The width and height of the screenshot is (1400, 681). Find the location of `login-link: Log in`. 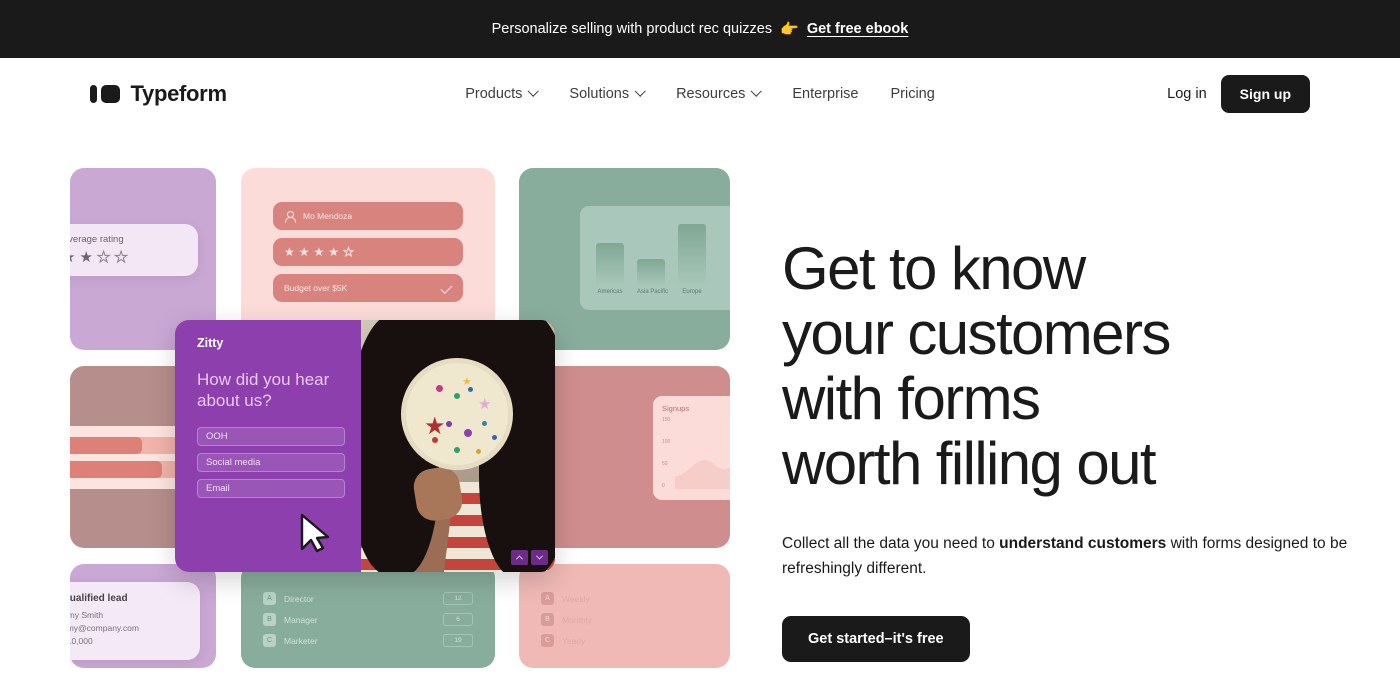

login-link: Log in is located at coordinates (1187, 94).